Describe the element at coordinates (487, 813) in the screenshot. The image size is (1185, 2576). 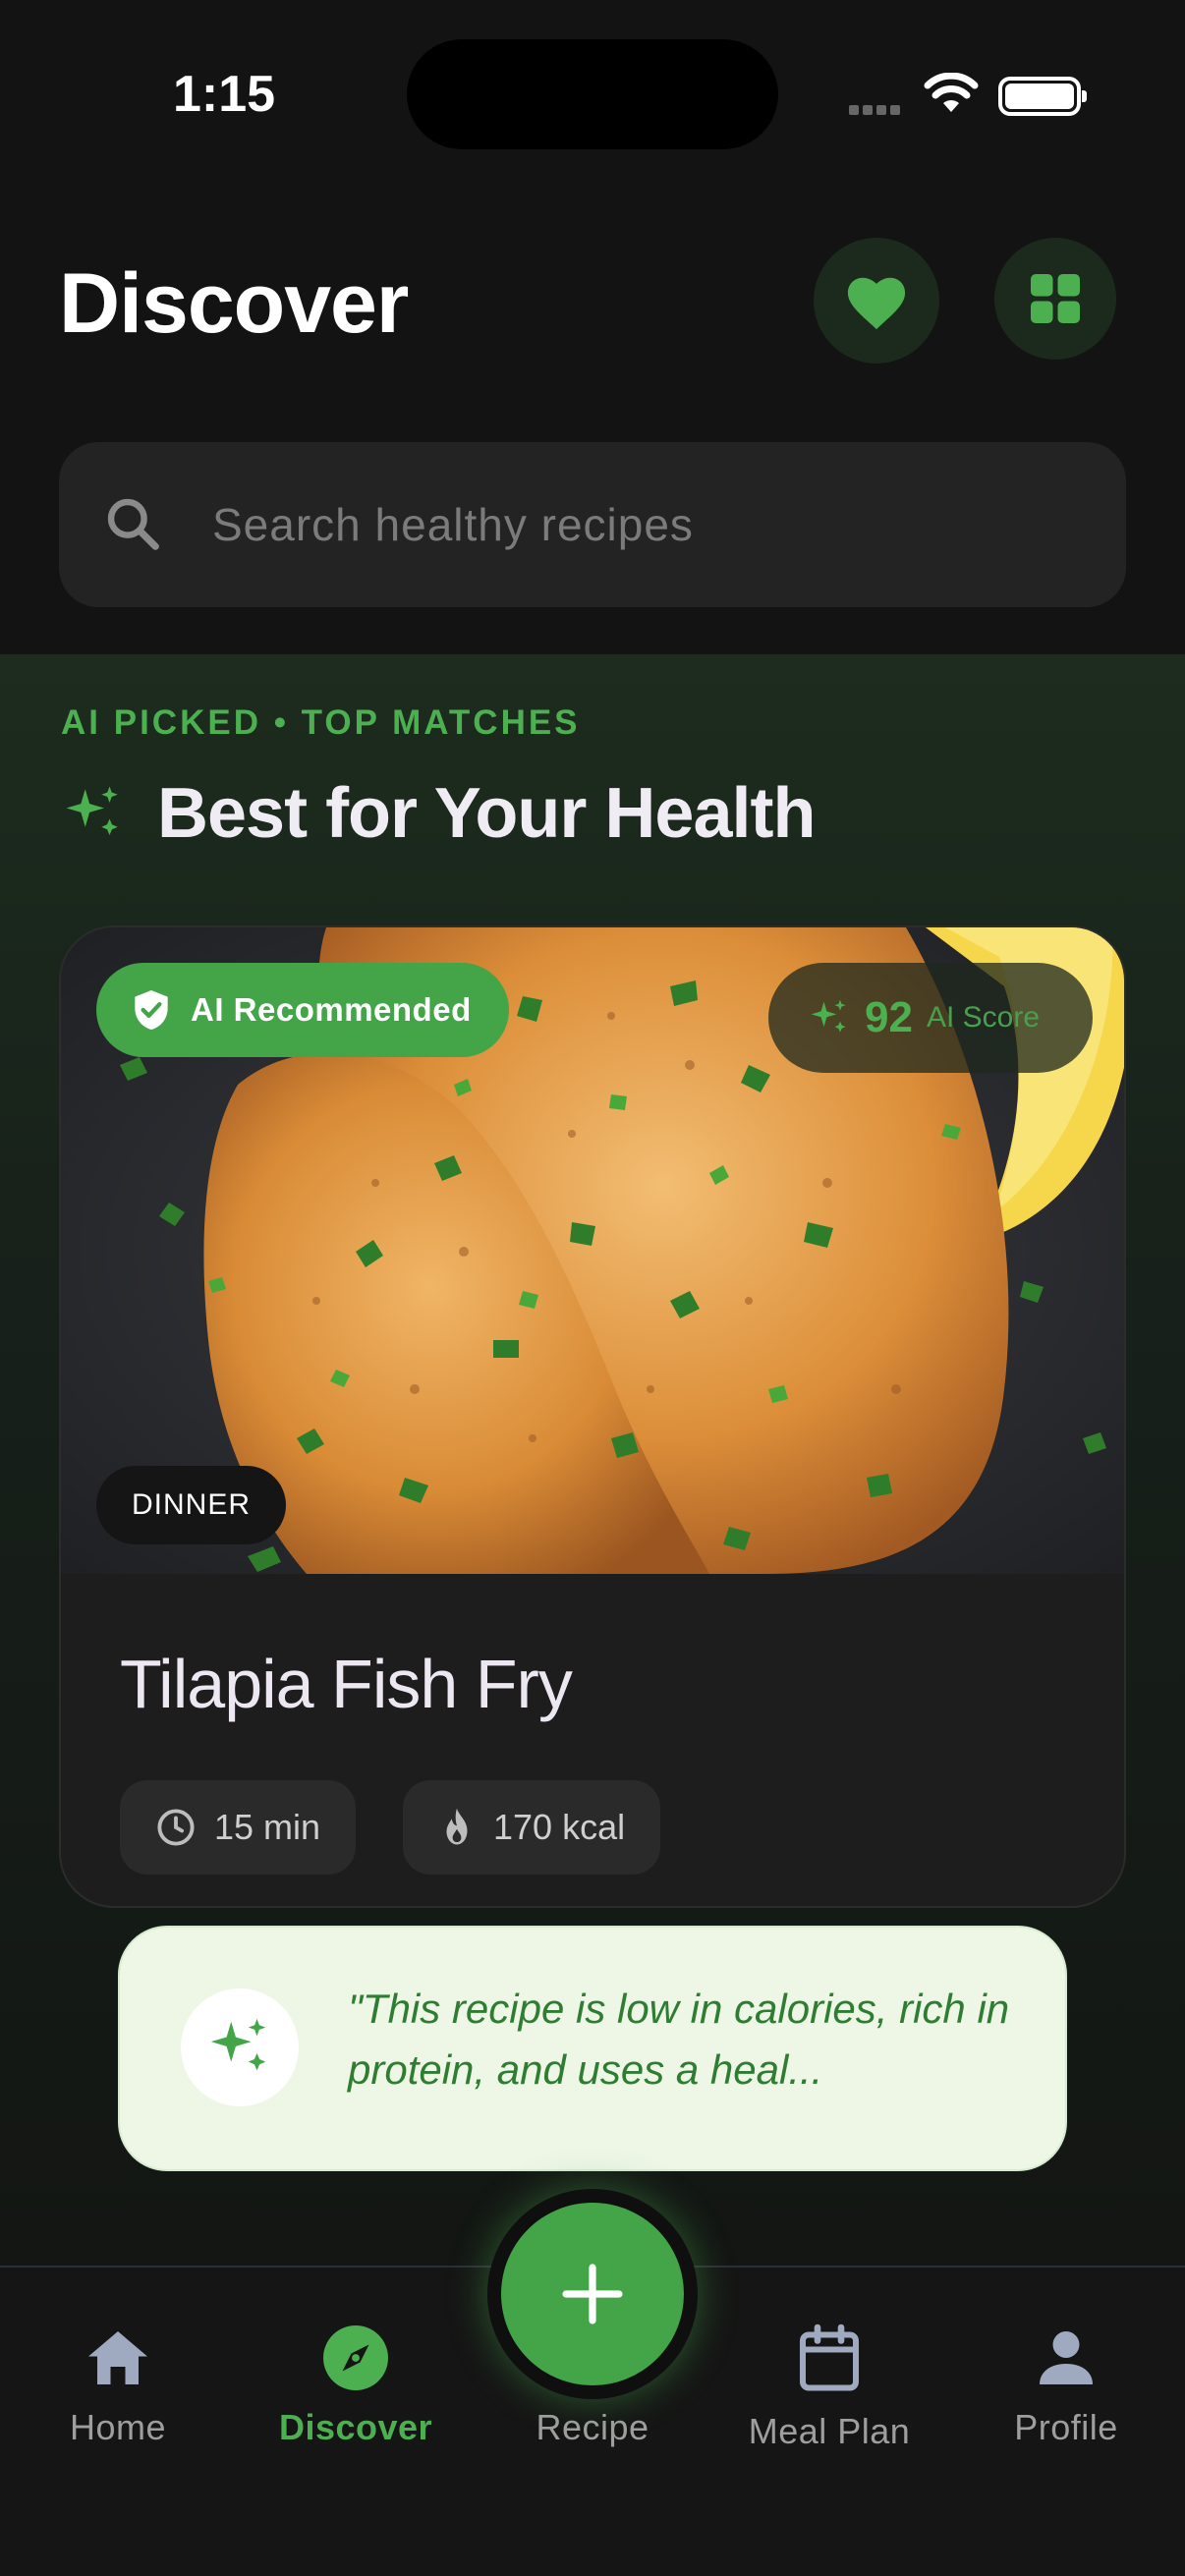
I see `section-title: Best for Your Health` at that location.